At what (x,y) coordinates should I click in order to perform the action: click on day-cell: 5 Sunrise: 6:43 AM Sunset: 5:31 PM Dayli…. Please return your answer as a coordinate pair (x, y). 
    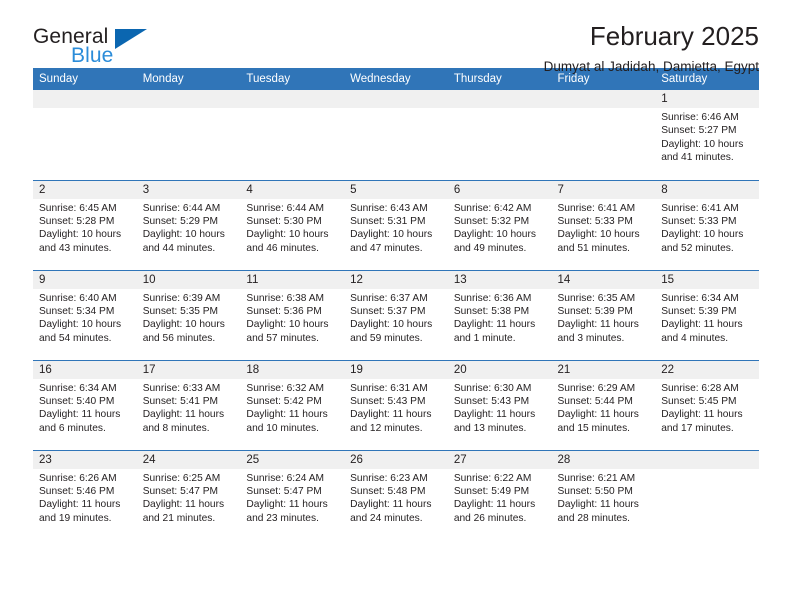
    Looking at the image, I should click on (396, 224).